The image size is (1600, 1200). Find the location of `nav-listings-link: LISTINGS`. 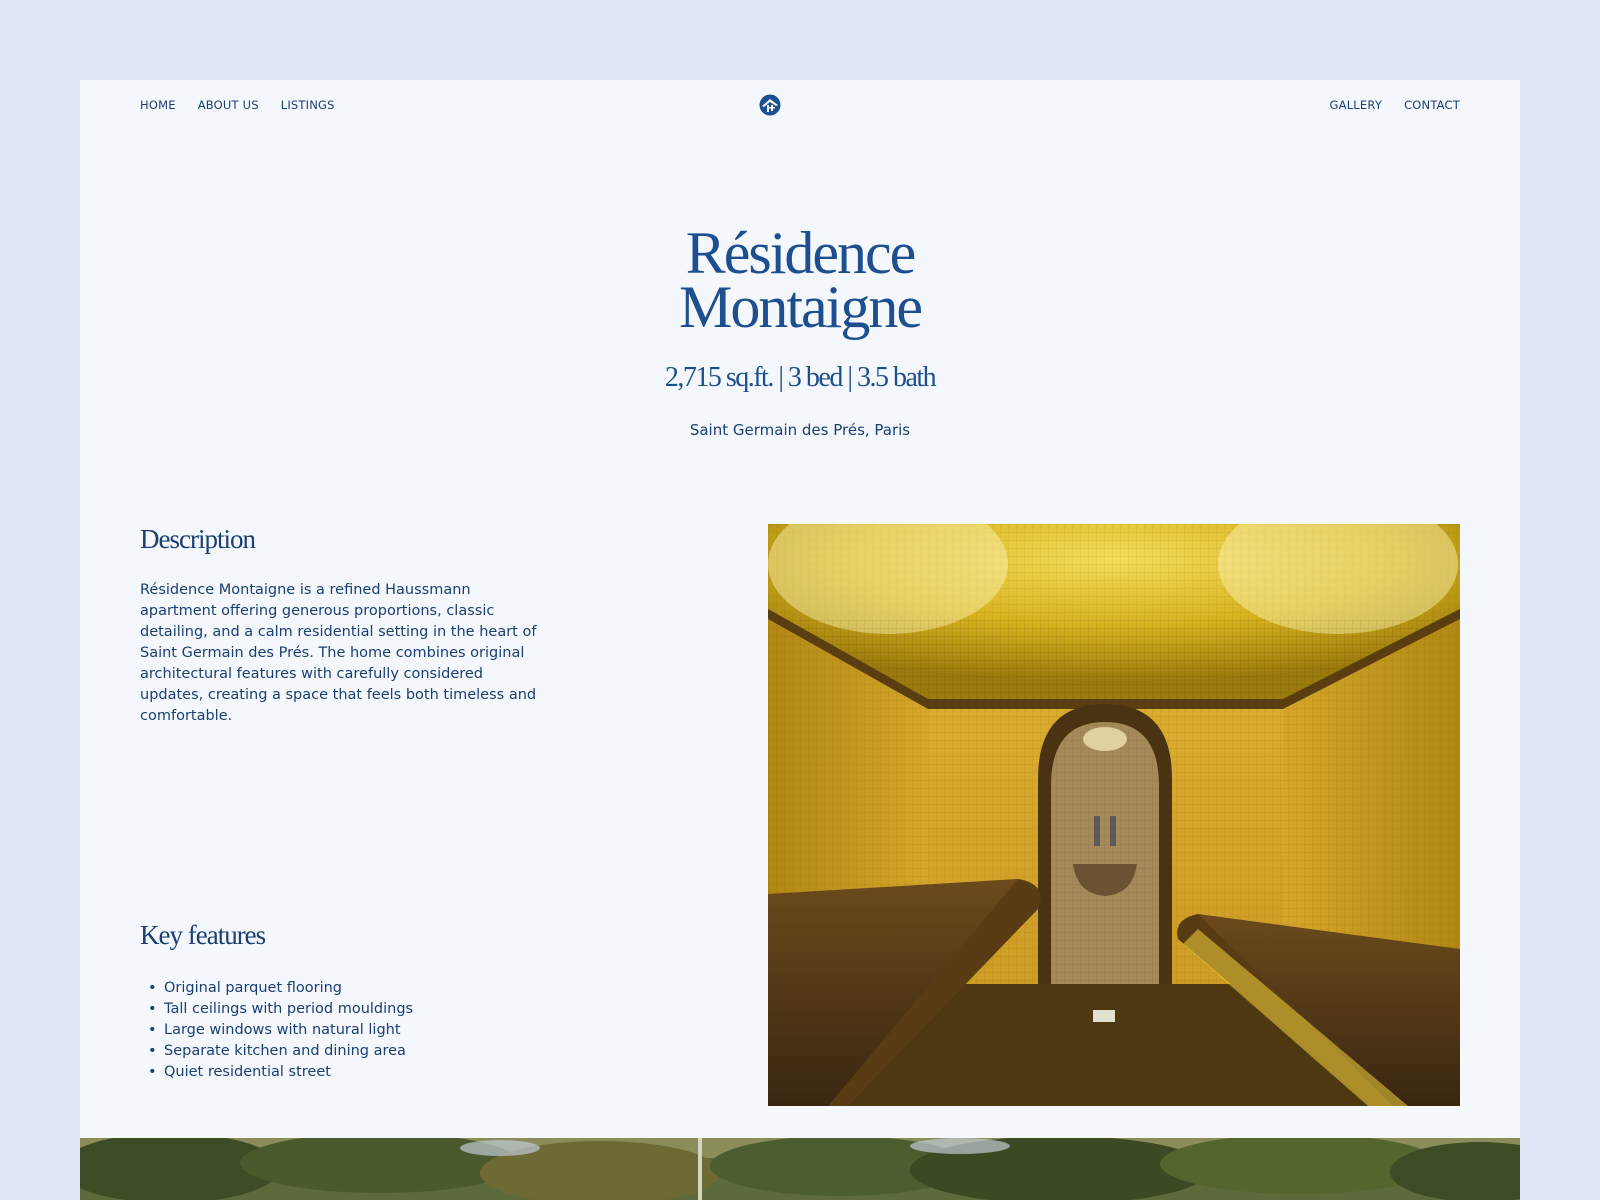

nav-listings-link: LISTINGS is located at coordinates (308, 105).